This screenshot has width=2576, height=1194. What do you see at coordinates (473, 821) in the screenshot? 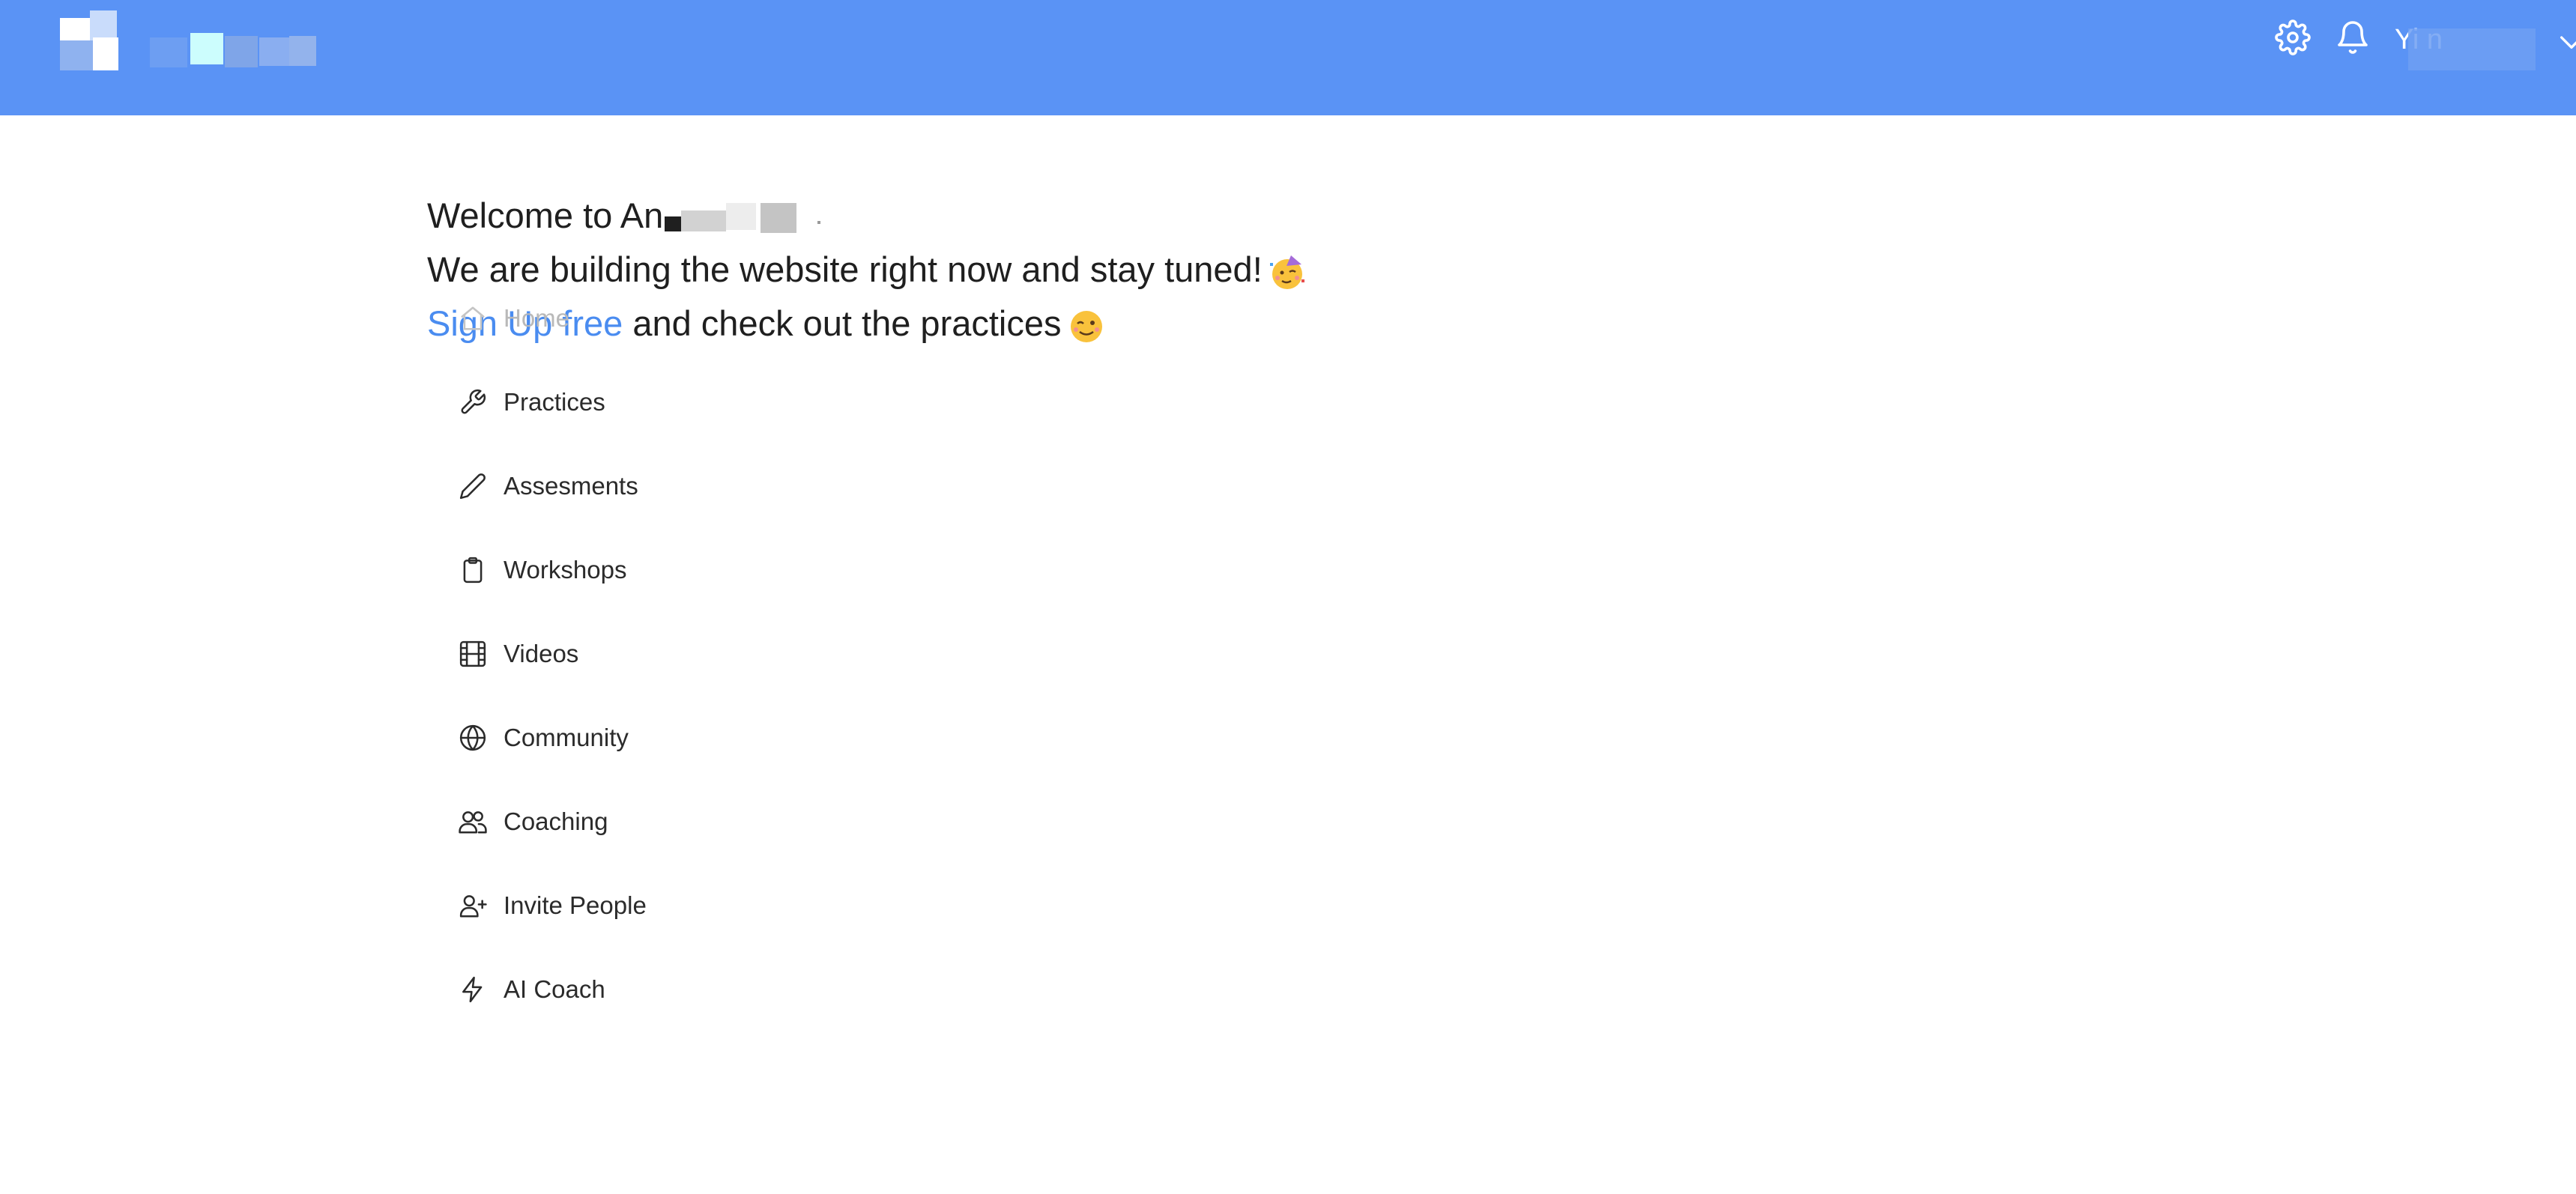
I see `users-icon` at bounding box center [473, 821].